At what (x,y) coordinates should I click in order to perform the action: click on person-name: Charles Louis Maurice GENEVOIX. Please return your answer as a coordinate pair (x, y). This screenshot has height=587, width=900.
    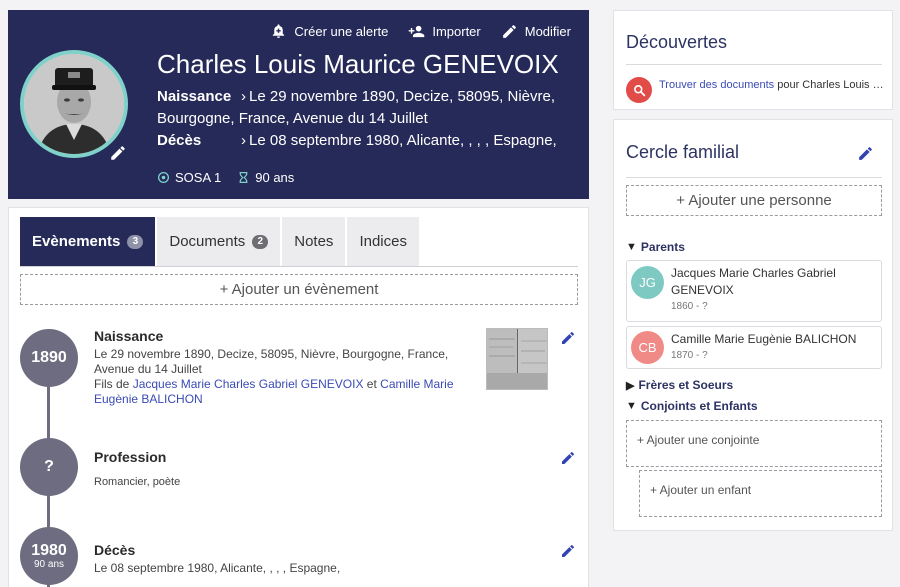
    Looking at the image, I should click on (358, 64).